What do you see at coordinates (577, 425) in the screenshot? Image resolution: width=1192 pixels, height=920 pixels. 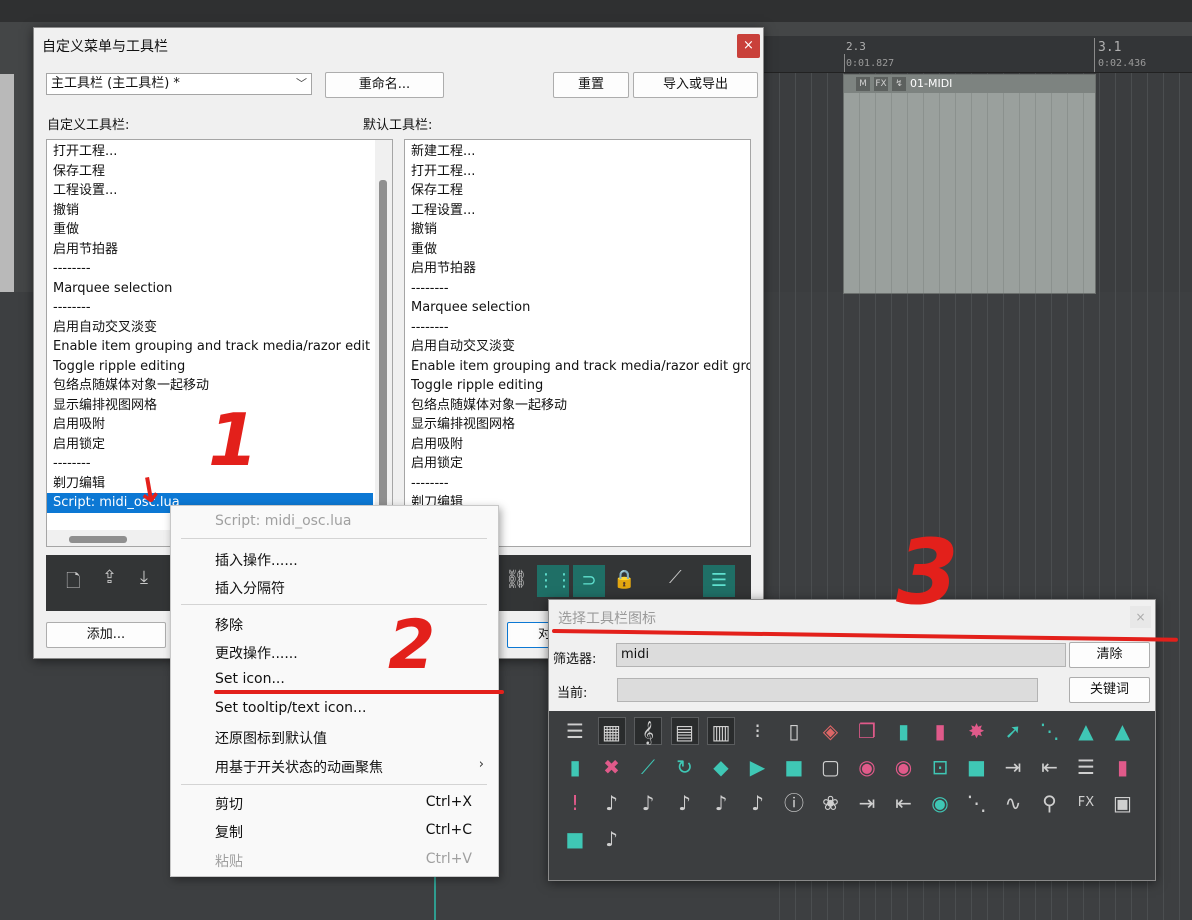 I see `list-item: 显示编排视图网格` at bounding box center [577, 425].